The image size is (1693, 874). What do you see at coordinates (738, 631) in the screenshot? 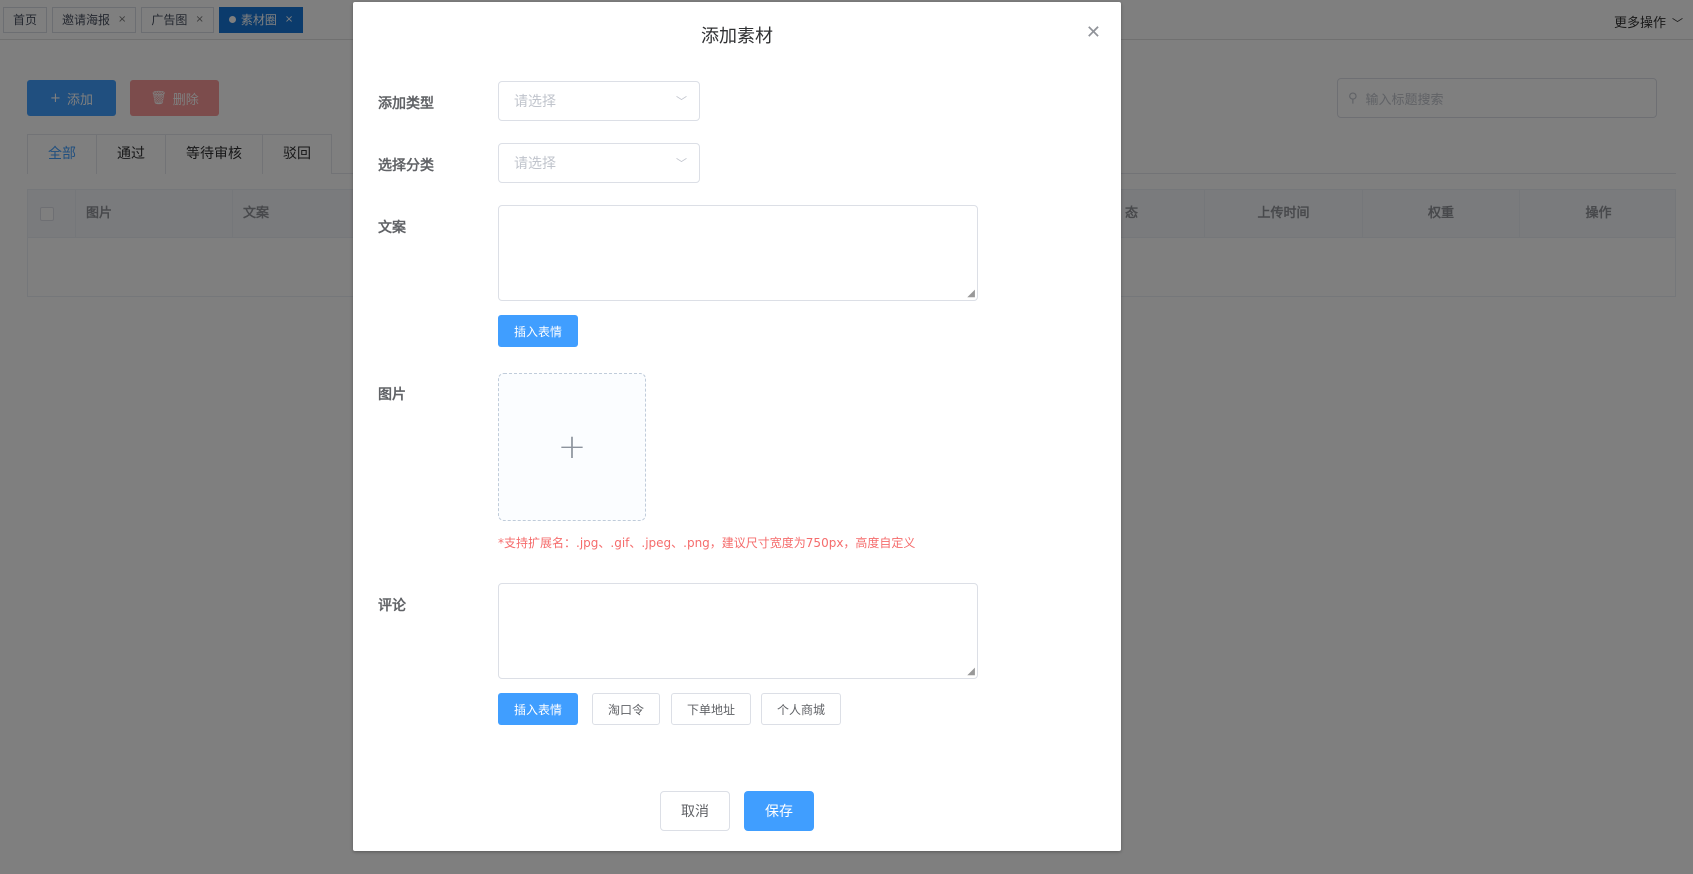
I see `comment-textarea: ◢` at bounding box center [738, 631].